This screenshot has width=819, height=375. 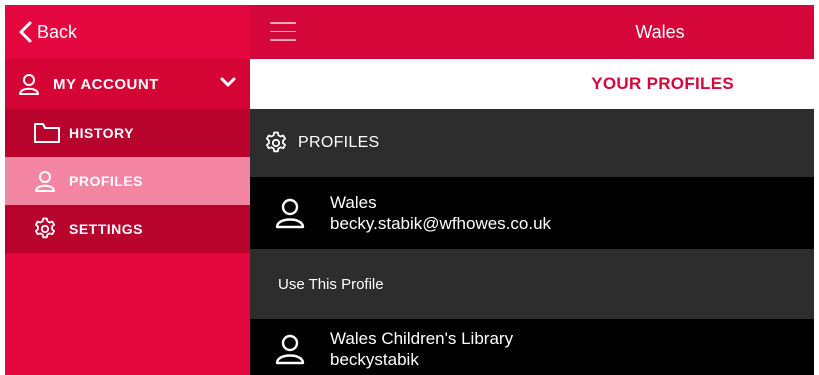 I want to click on sidebar-item-label: SETTINGS, so click(x=106, y=229).